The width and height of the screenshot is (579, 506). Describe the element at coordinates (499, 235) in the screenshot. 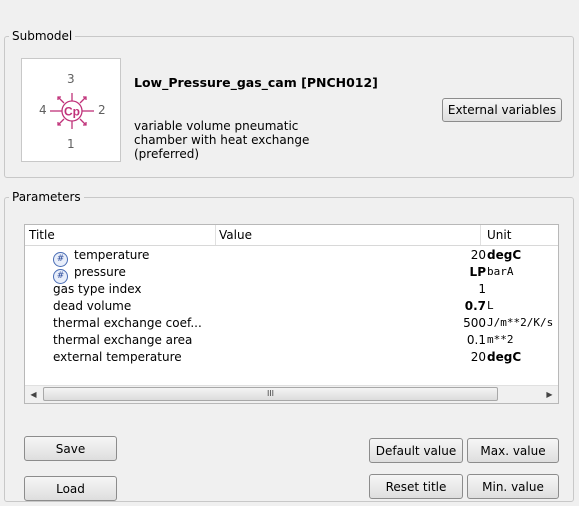

I see `column-header-unit: Unit` at that location.